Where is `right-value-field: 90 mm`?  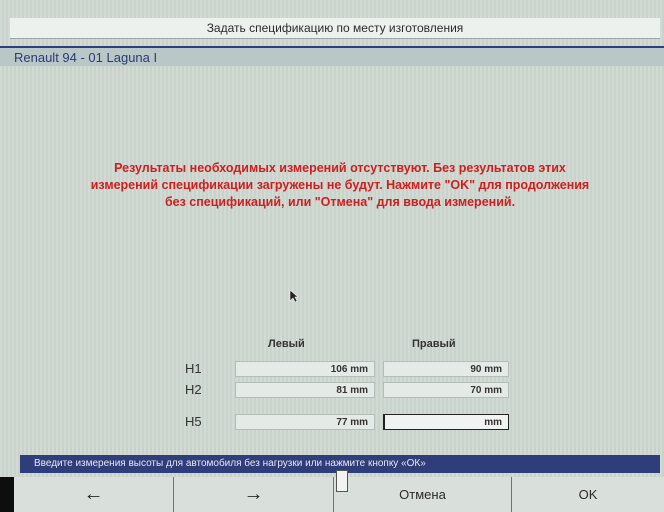
right-value-field: 90 mm is located at coordinates (446, 369).